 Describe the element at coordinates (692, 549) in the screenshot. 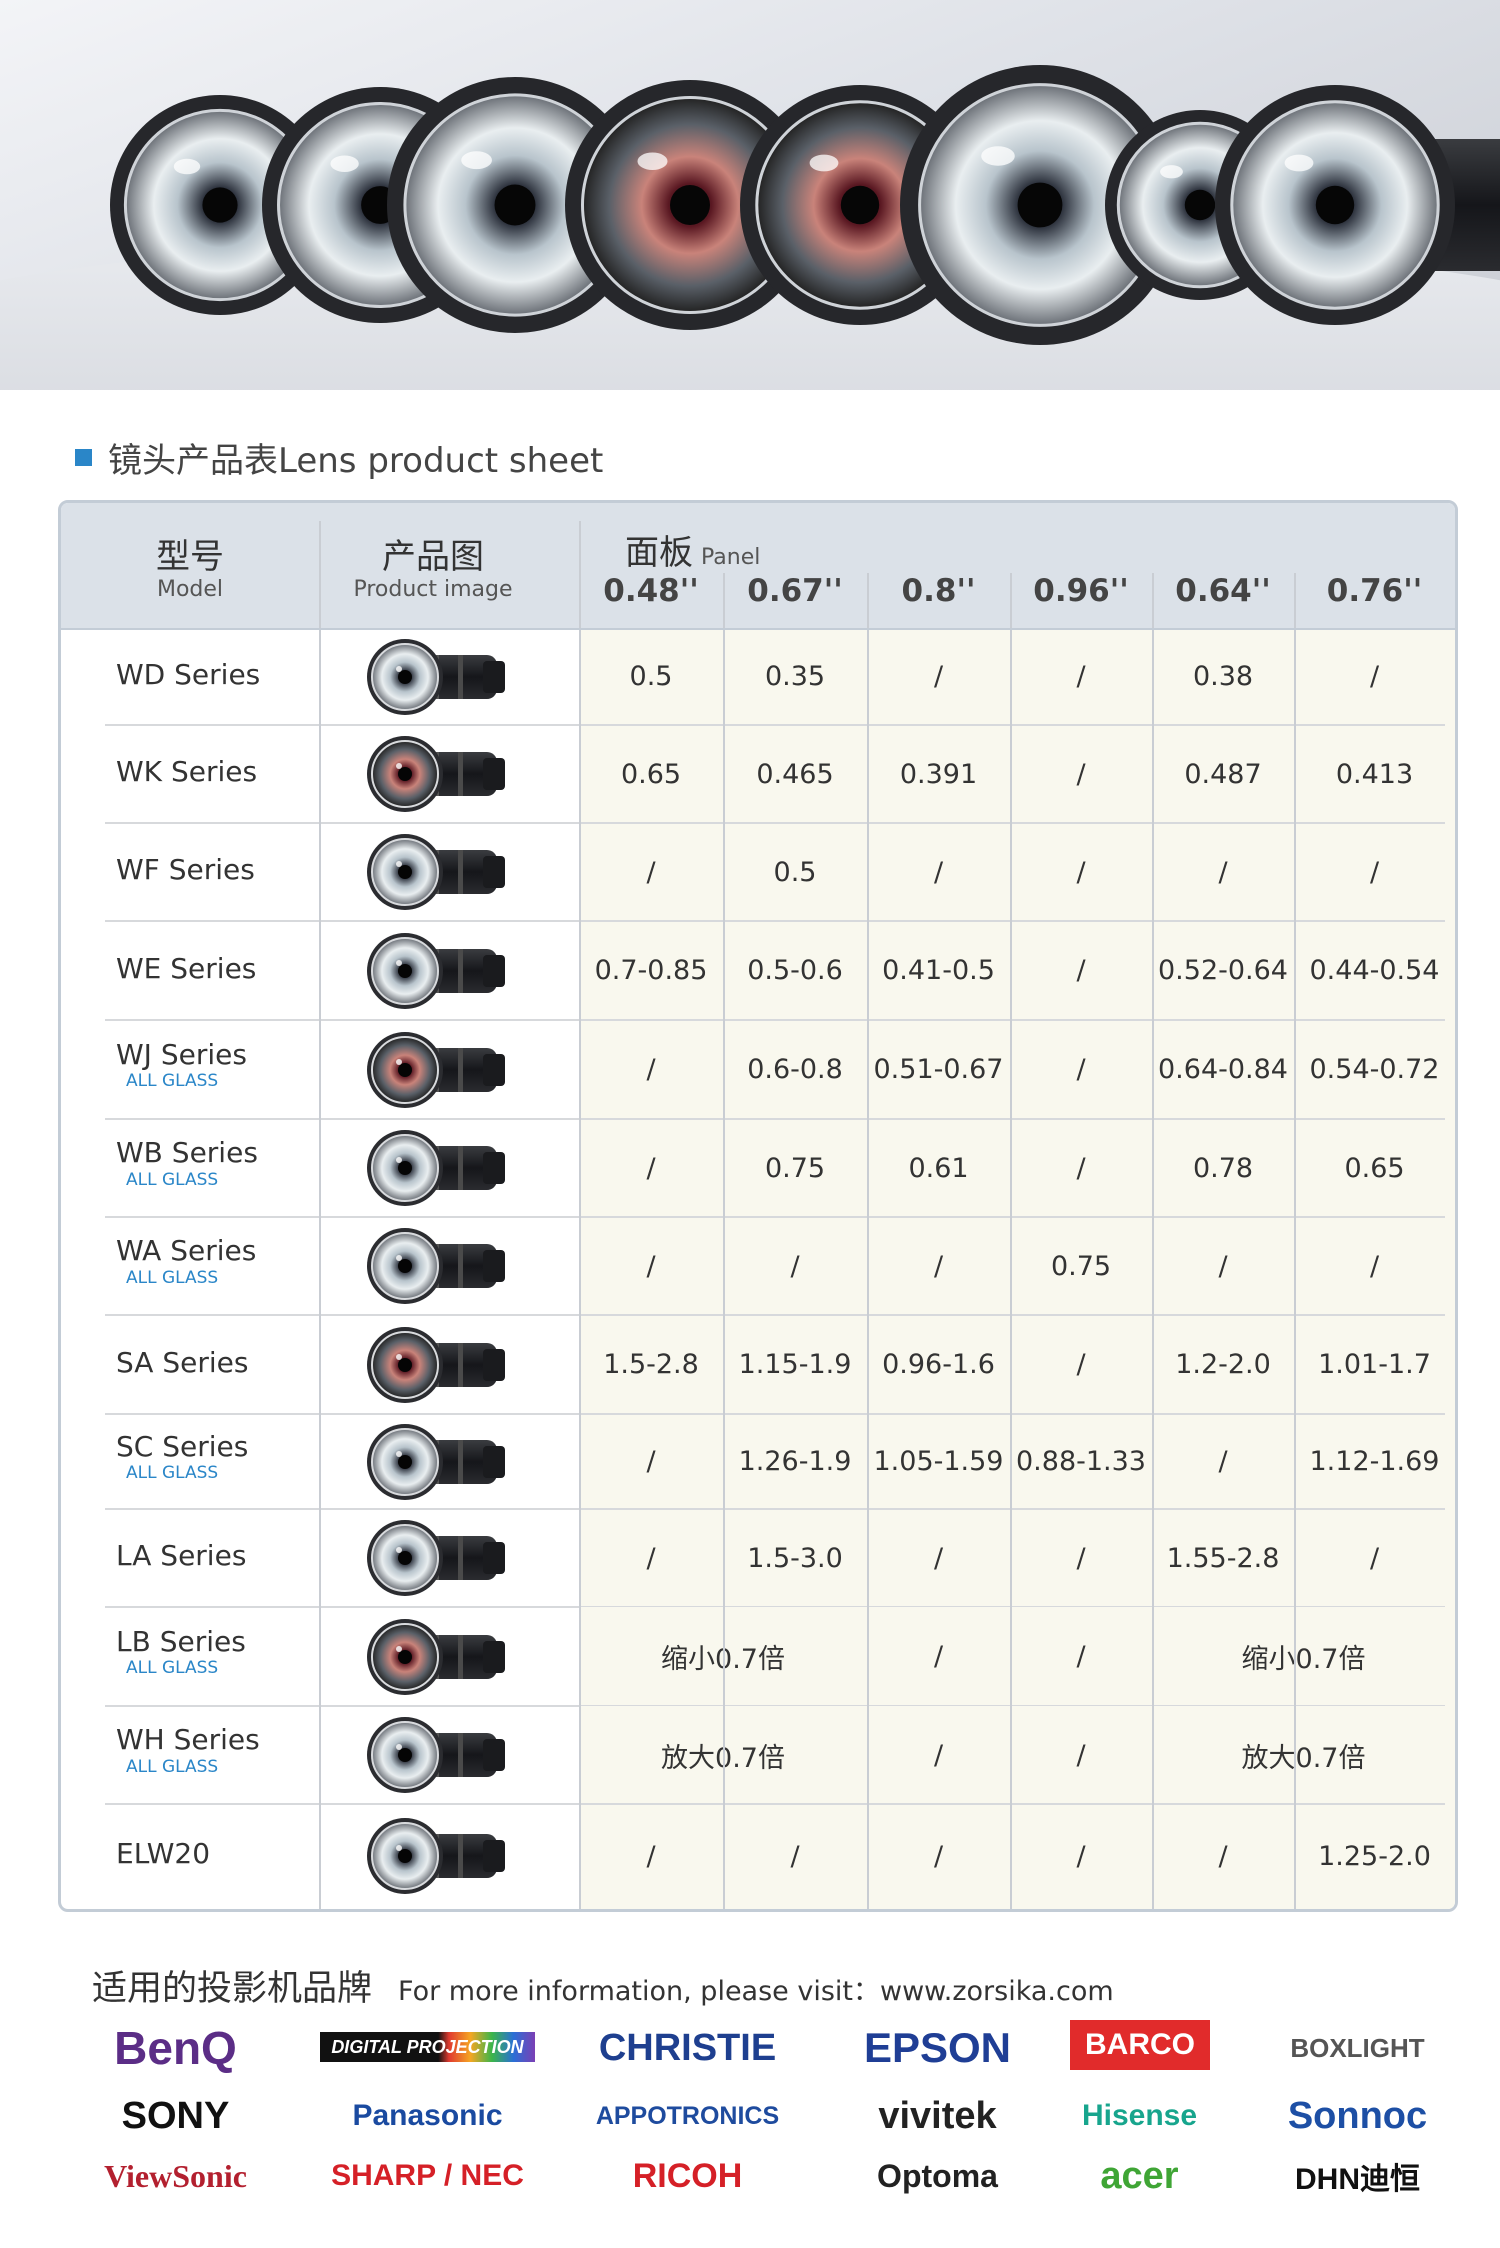

I see `header-panel: 面板 Panel` at that location.